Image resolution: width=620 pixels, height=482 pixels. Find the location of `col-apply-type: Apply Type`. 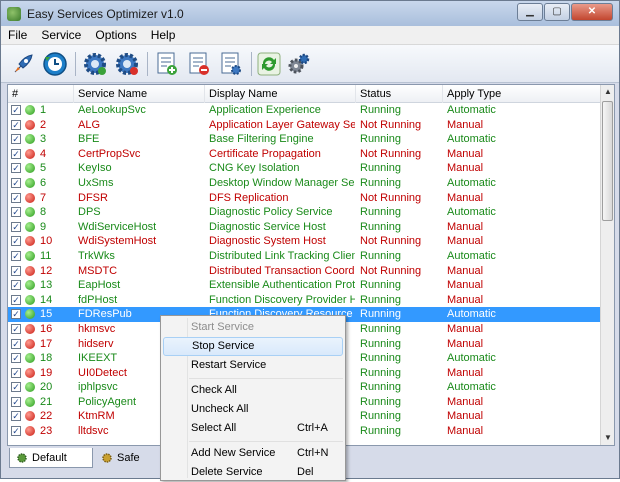

col-apply-type: Apply Type is located at coordinates (522, 94).